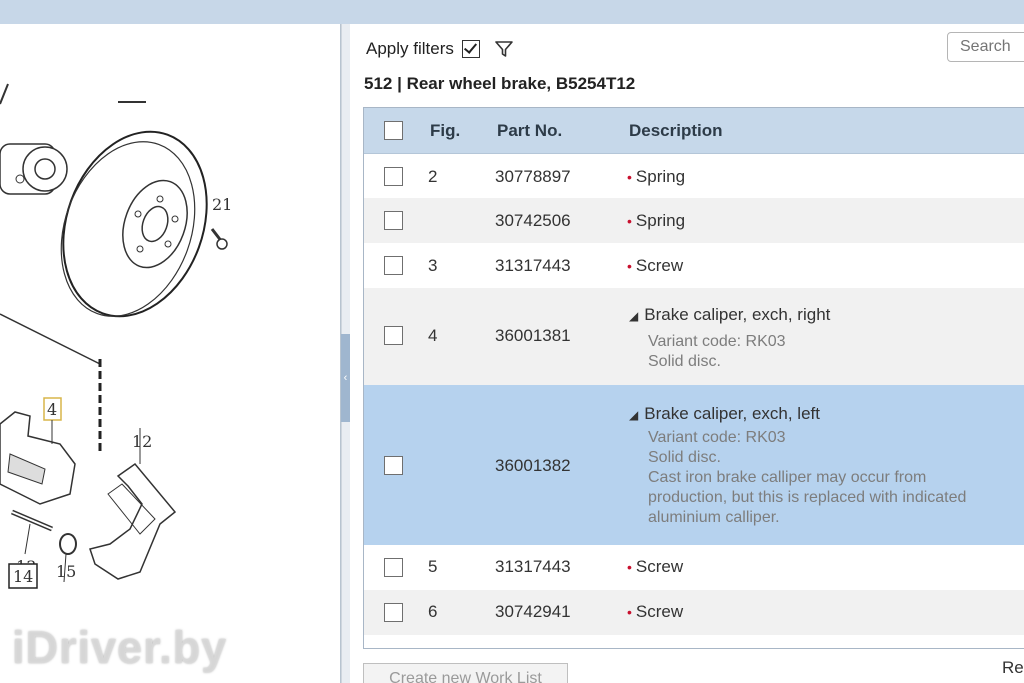 This screenshot has width=1024, height=683. Describe the element at coordinates (133, 521) in the screenshot. I see `caliper-bracket` at that location.